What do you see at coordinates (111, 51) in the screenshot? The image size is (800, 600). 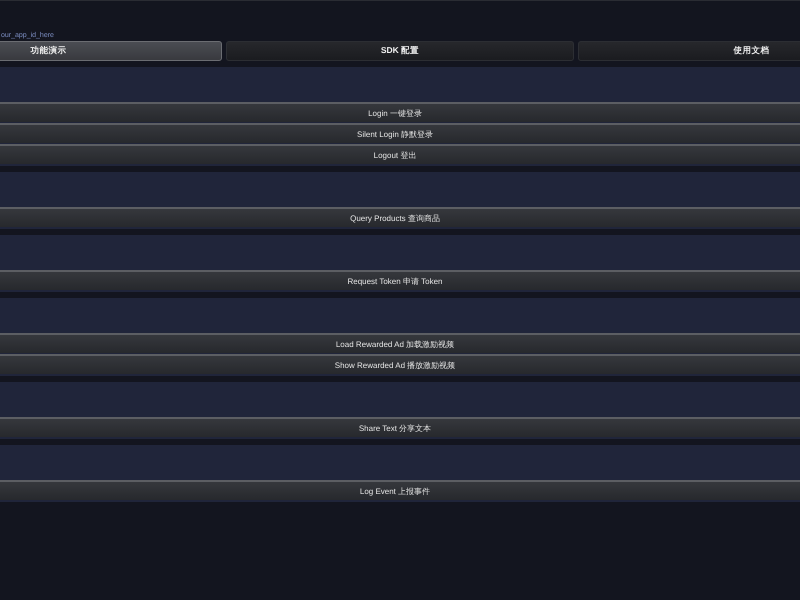 I see `tab: 功能演示` at bounding box center [111, 51].